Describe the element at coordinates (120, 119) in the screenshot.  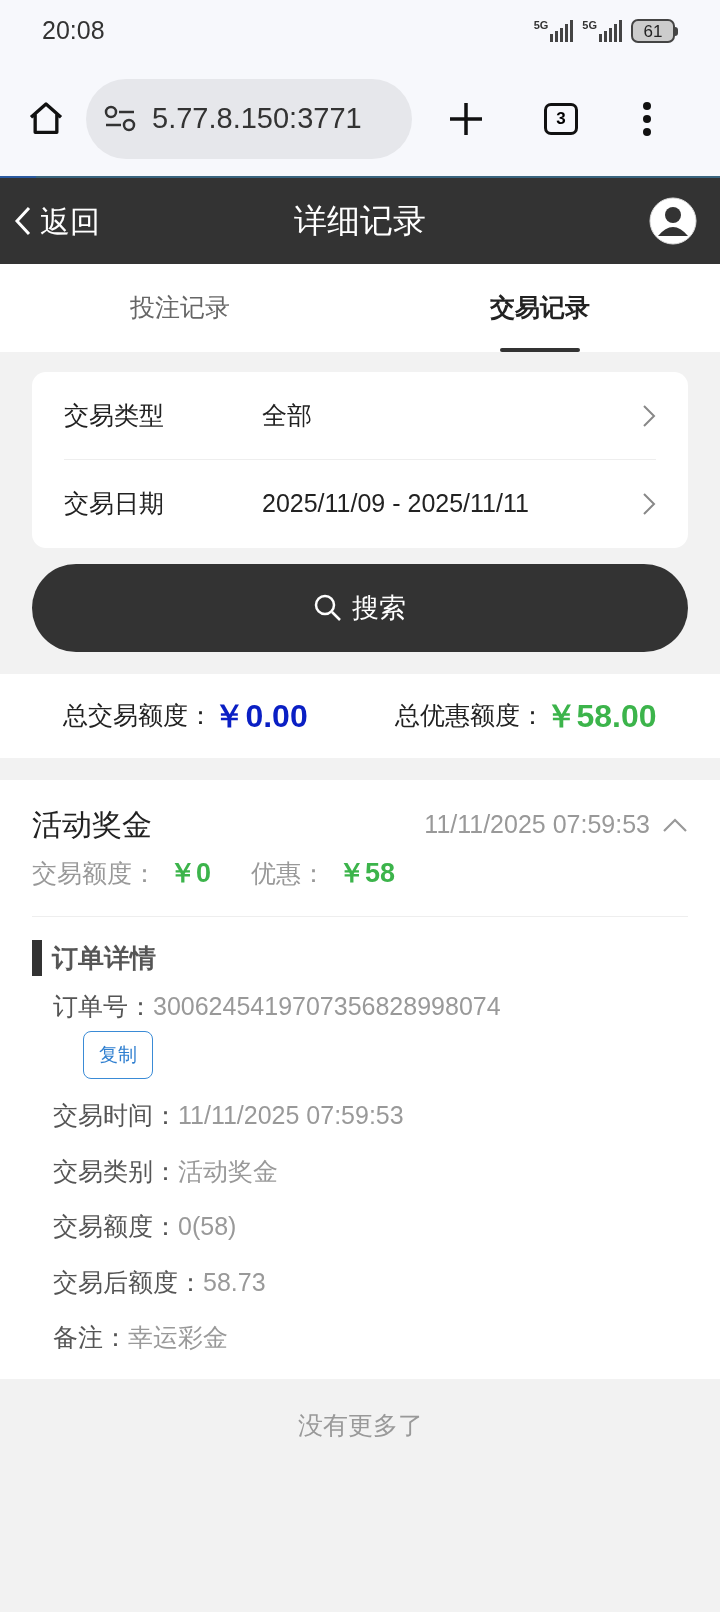
I see `site-settings-icon` at that location.